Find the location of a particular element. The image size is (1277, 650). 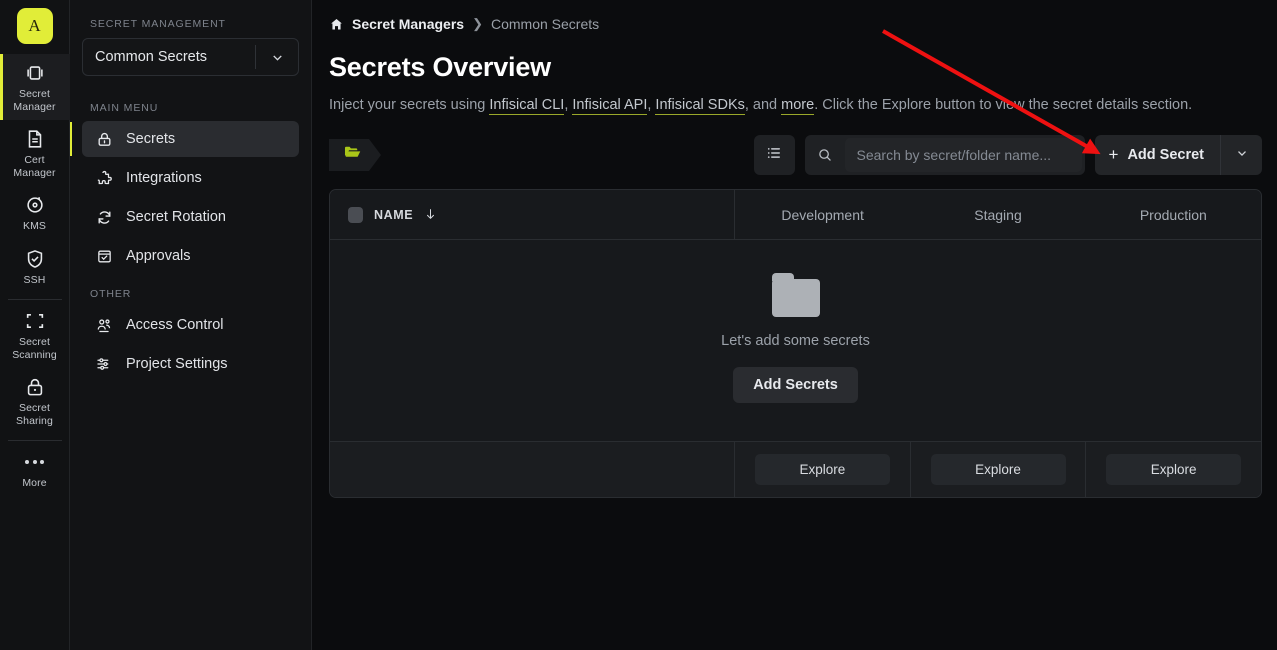

rail-item-more: More is located at coordinates (35, 470).